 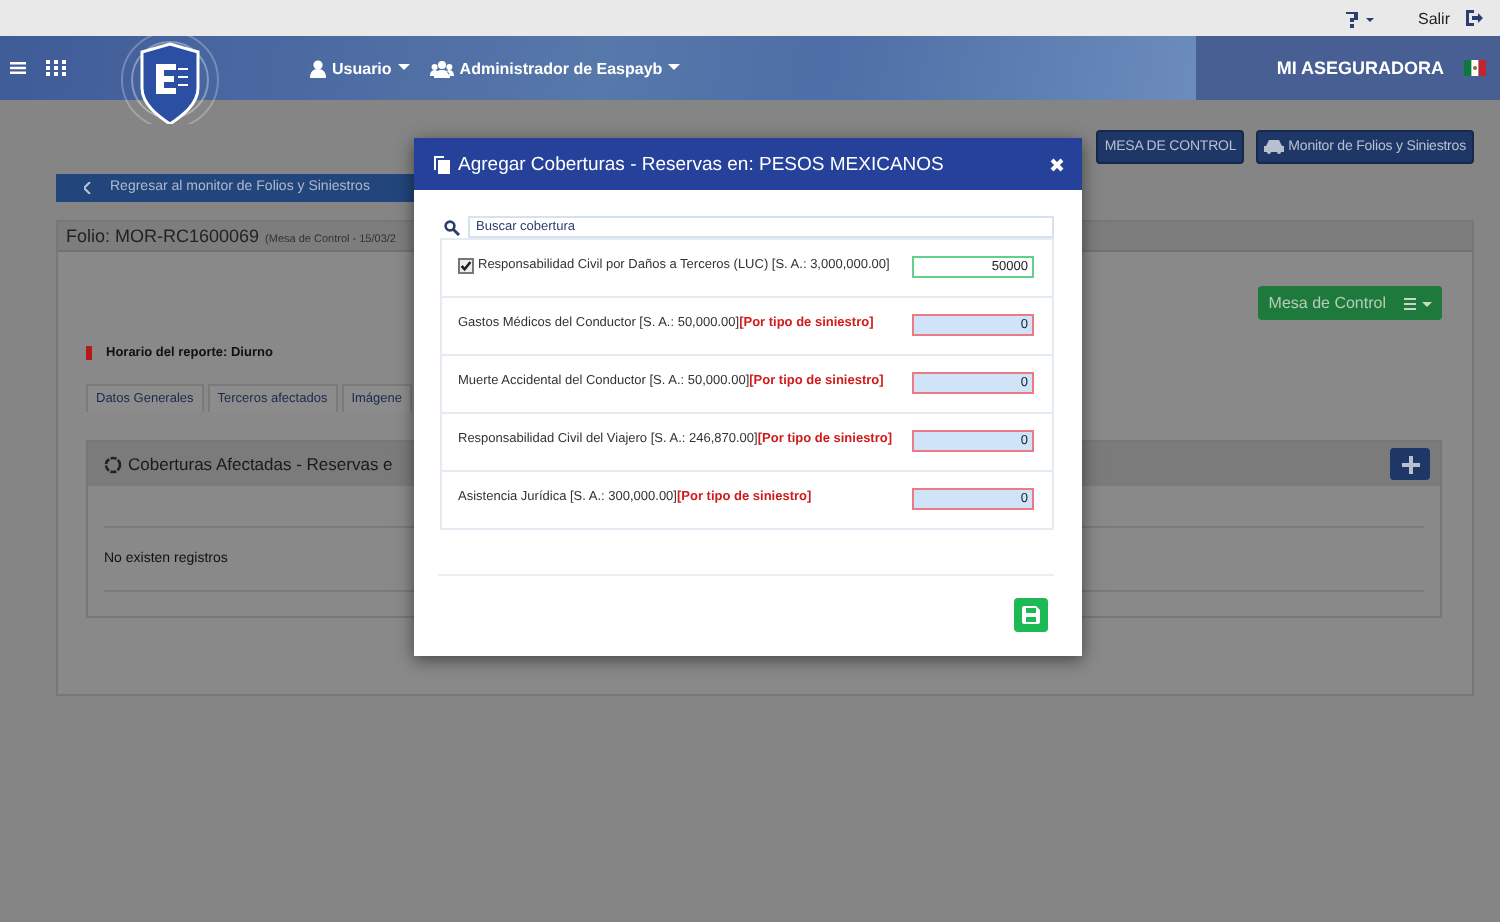 I want to click on panel-title: Coberturas Afectadas - Reservas e, so click(x=260, y=464).